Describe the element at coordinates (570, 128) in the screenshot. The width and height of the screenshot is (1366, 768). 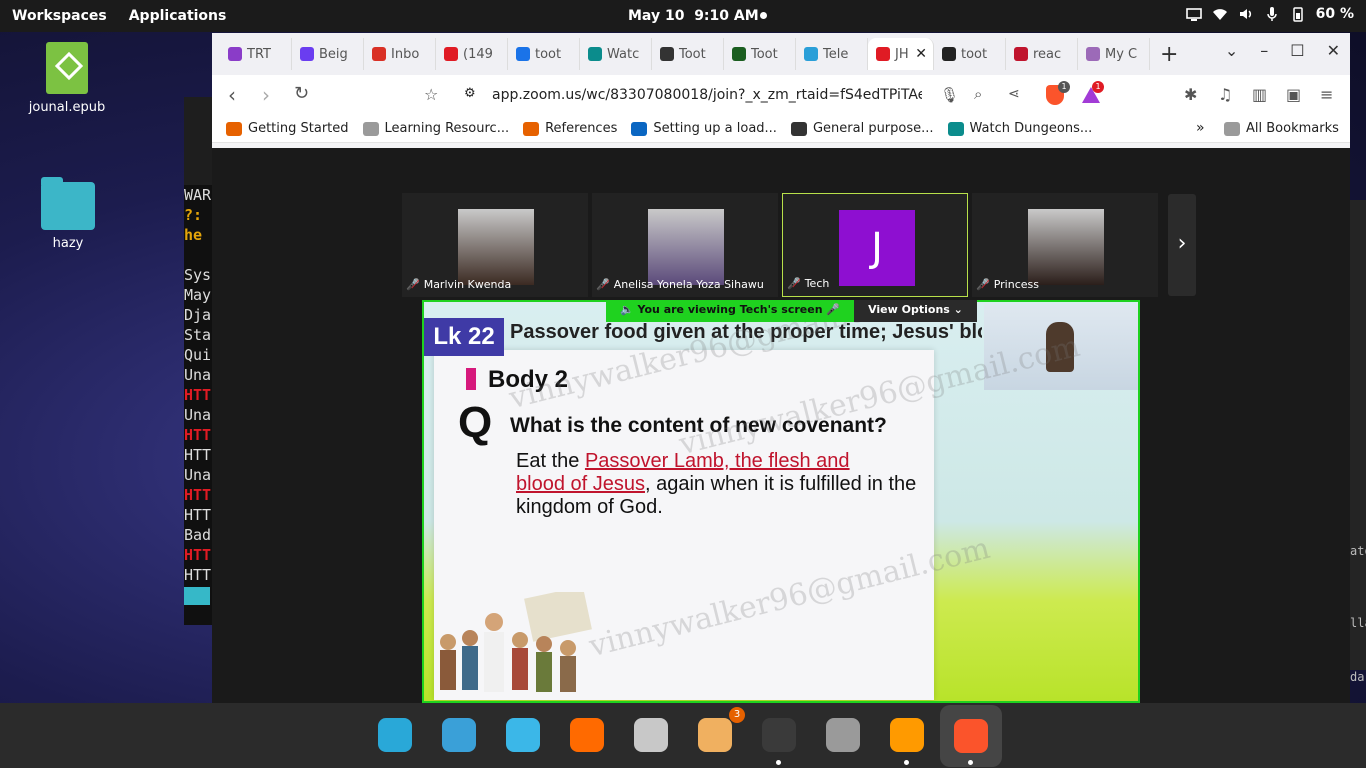
I see `bookmark-item: References` at that location.